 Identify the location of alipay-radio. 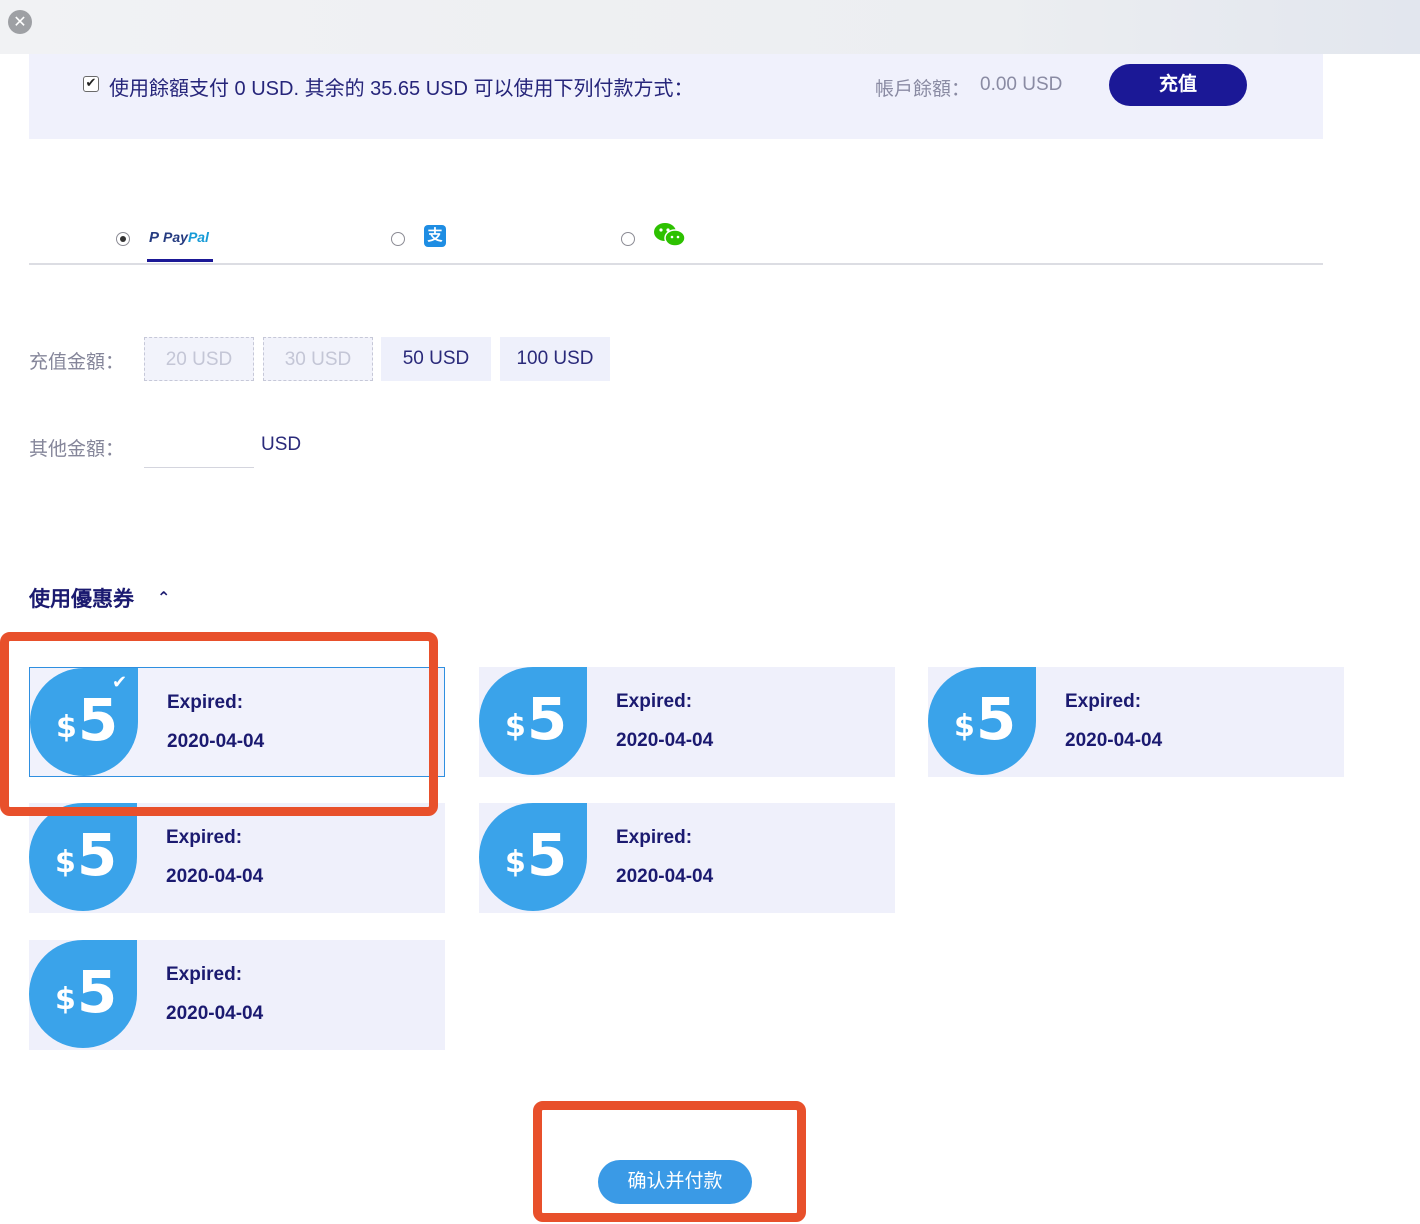
(398, 239).